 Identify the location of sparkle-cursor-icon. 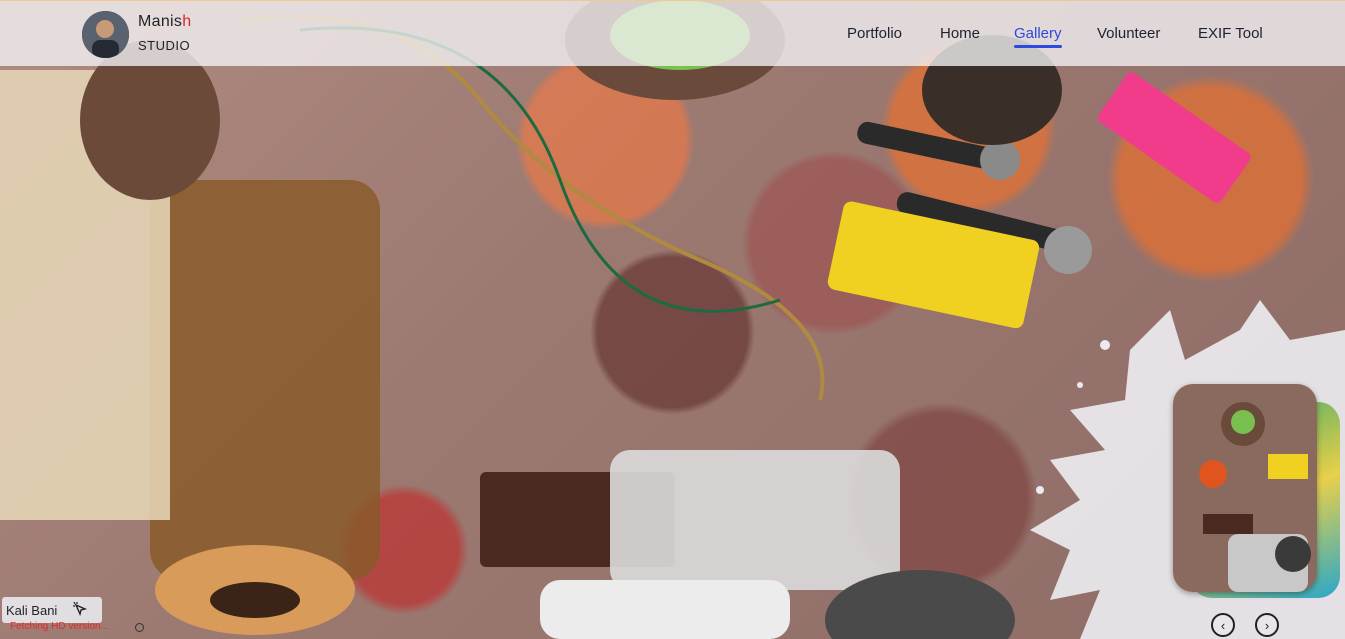
(80, 610).